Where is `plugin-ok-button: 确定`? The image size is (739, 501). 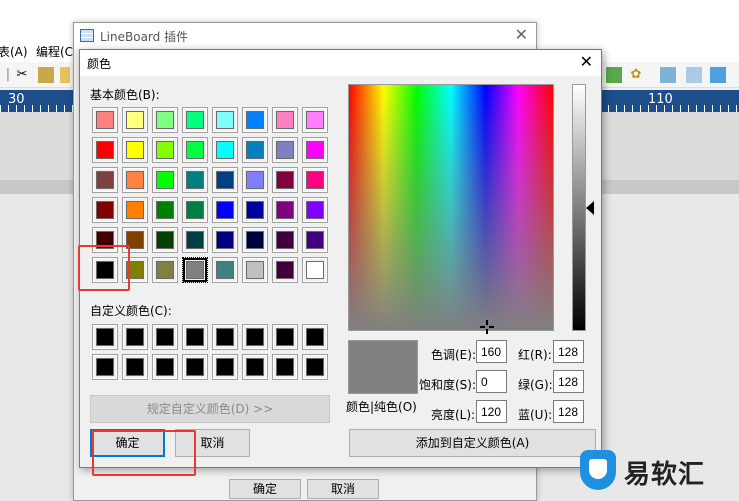 plugin-ok-button: 确定 is located at coordinates (265, 489).